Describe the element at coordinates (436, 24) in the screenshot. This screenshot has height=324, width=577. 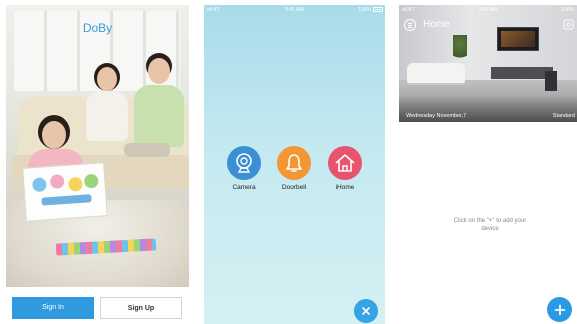
I see `page-title: Home` at that location.